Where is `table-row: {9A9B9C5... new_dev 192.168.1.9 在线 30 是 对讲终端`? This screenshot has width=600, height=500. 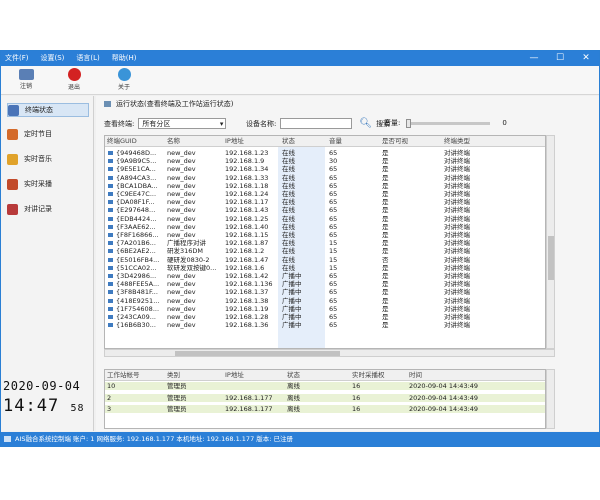 table-row: {9A9B9C5... new_dev 192.168.1.9 在线 30 是 对讲终端 is located at coordinates (325, 161).